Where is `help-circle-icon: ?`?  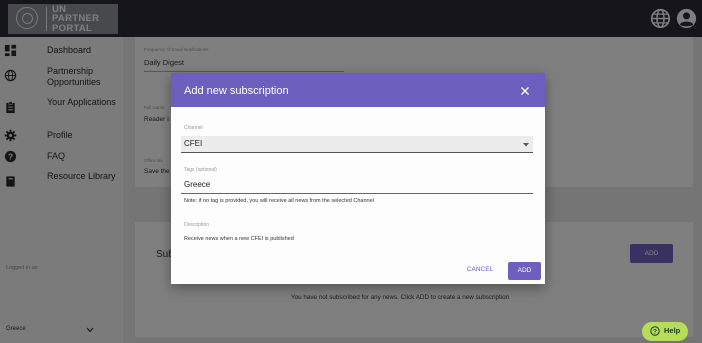
help-circle-icon: ? is located at coordinates (655, 331).